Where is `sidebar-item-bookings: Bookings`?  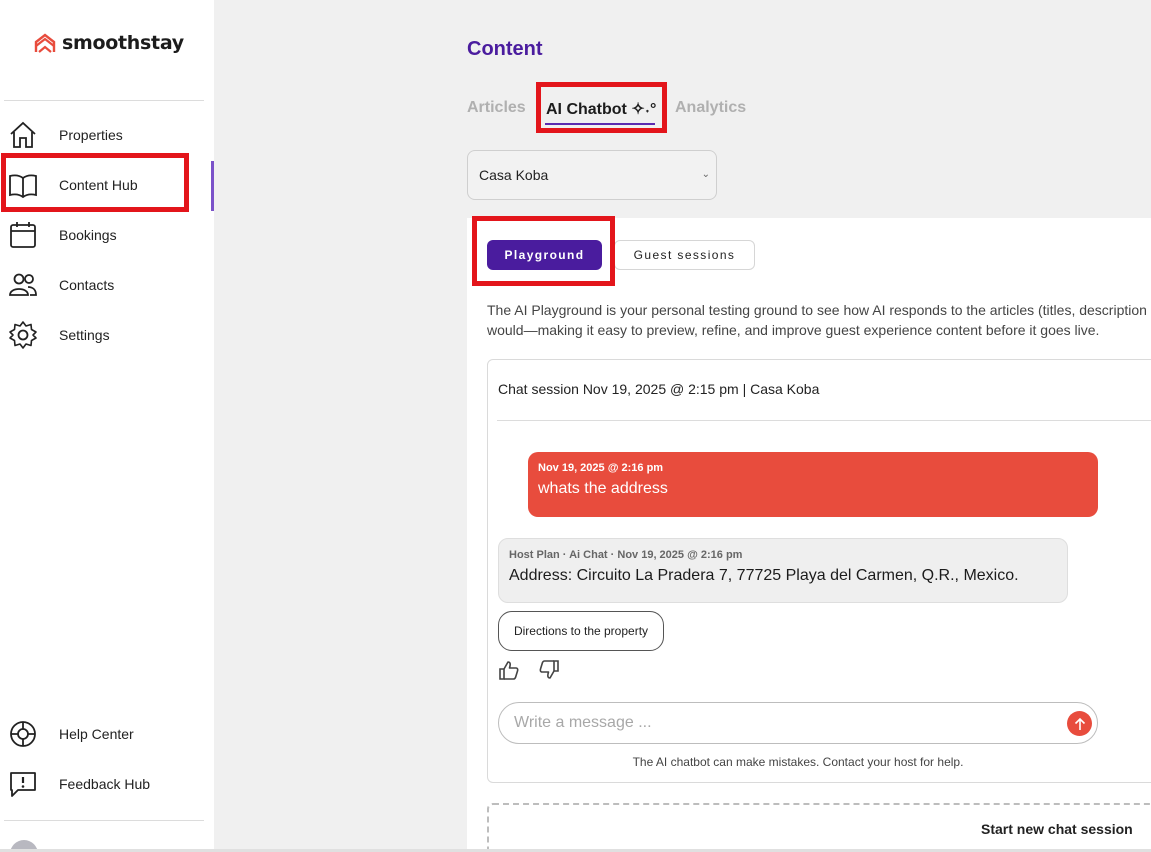 sidebar-item-bookings: Bookings is located at coordinates (108, 235).